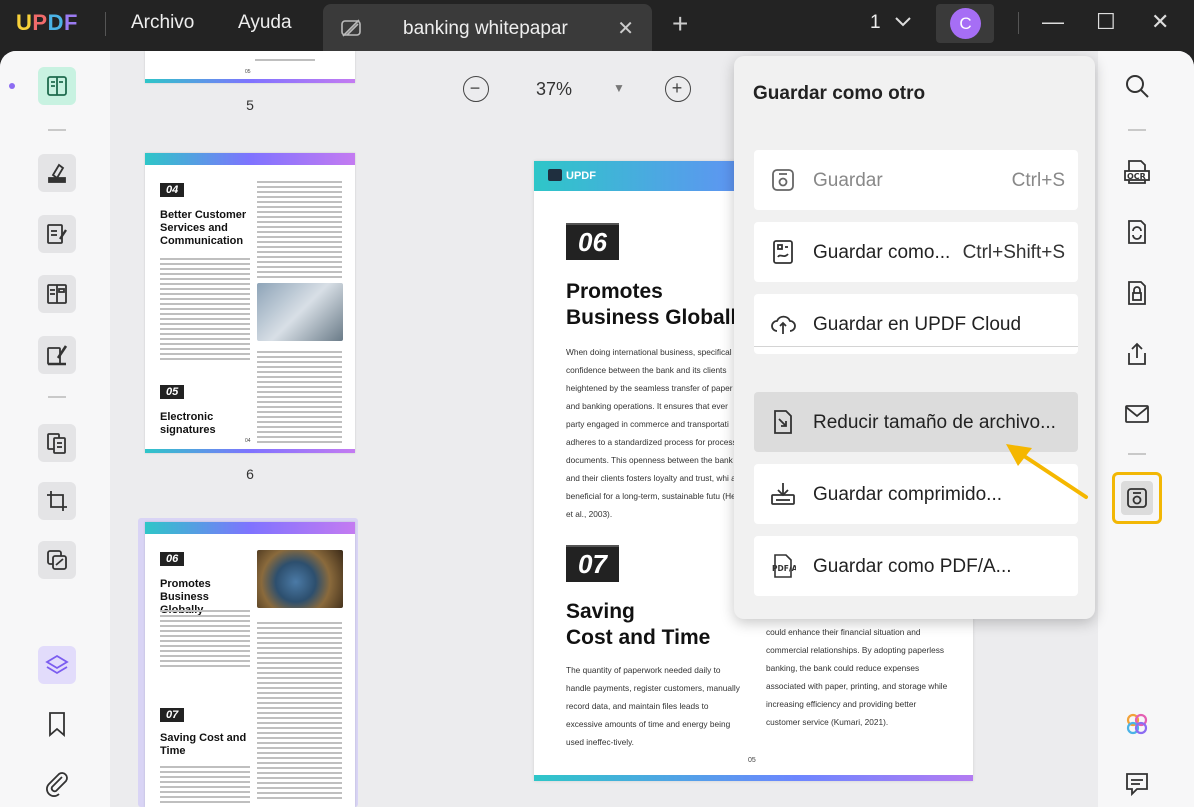  Describe the element at coordinates (1137, 86) in the screenshot. I see `search-icon` at that location.